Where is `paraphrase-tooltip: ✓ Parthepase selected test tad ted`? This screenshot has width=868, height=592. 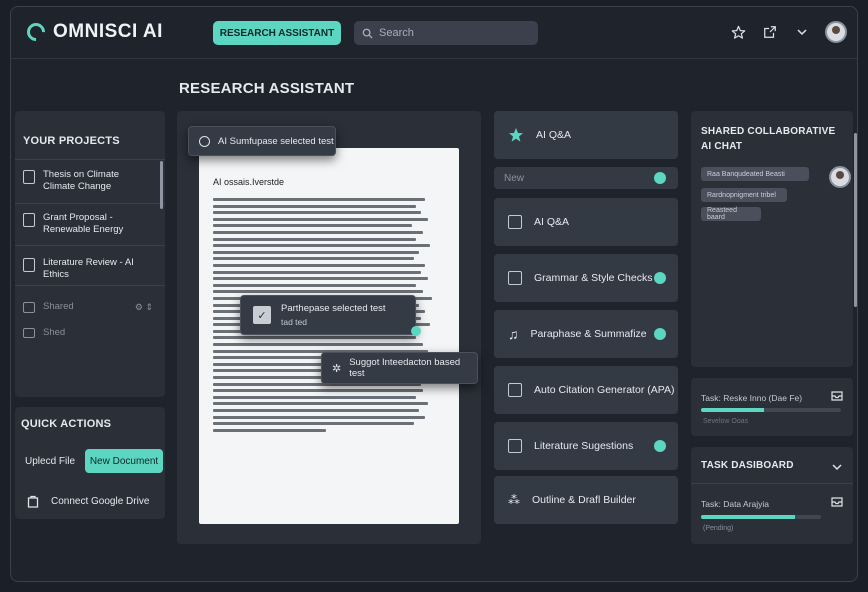 paraphrase-tooltip: ✓ Parthepase selected test tad ted is located at coordinates (330, 315).